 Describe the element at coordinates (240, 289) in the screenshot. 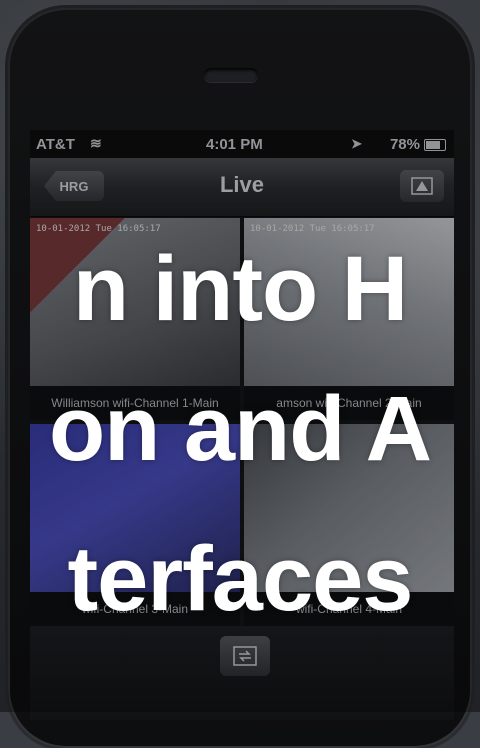

I see `overlay-line-1: n into H` at that location.